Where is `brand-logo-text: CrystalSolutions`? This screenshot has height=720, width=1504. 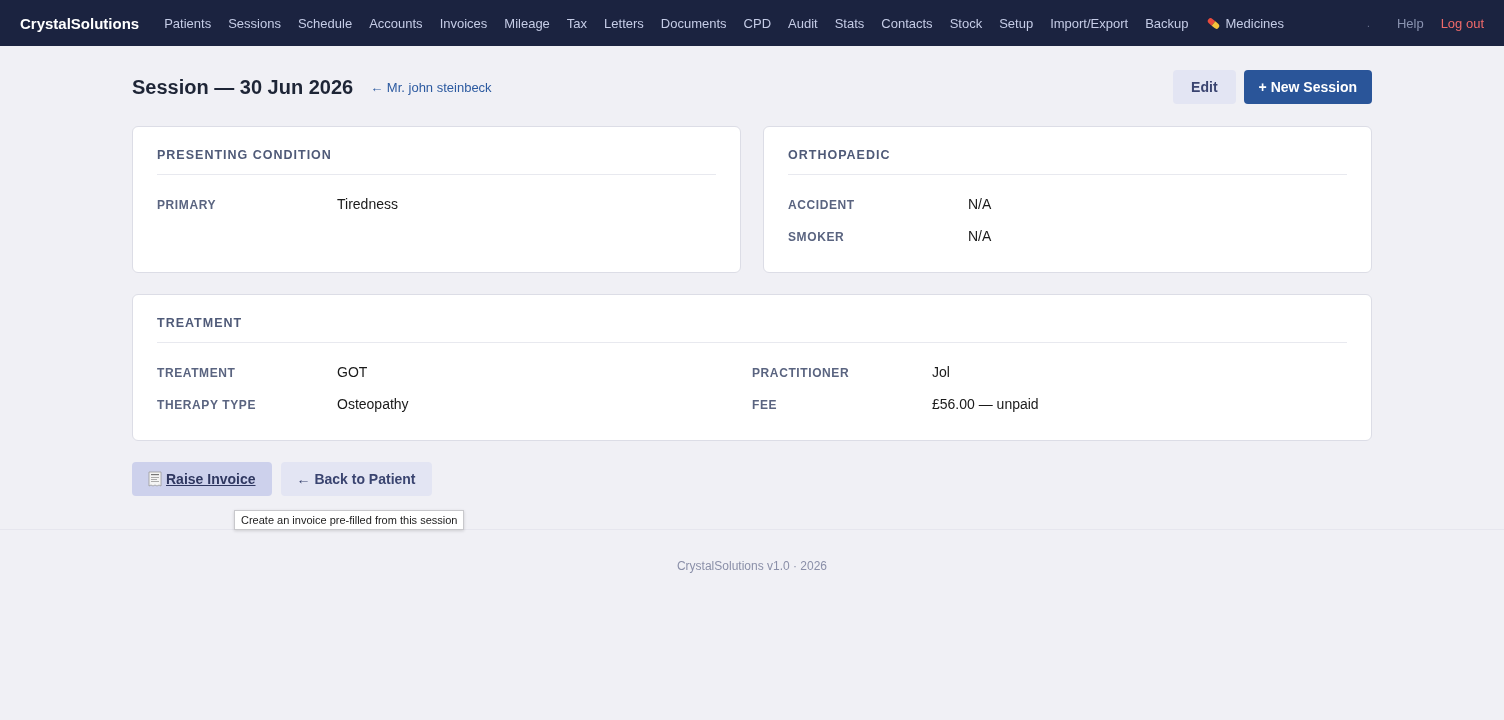 brand-logo-text: CrystalSolutions is located at coordinates (80, 23).